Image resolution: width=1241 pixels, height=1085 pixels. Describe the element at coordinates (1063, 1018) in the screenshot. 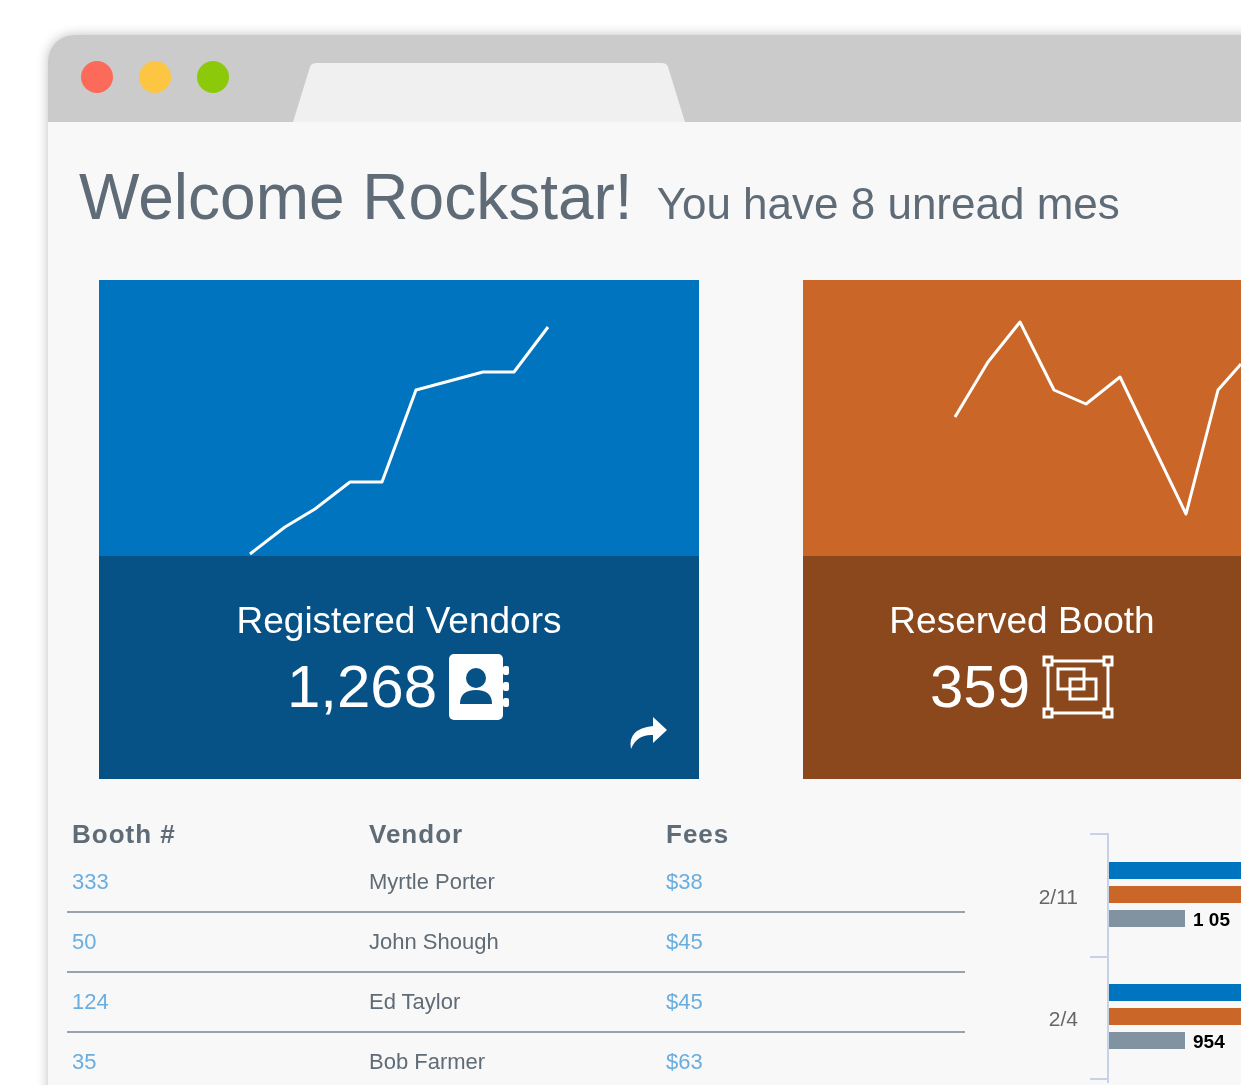

I see `category-label: 2/4` at that location.